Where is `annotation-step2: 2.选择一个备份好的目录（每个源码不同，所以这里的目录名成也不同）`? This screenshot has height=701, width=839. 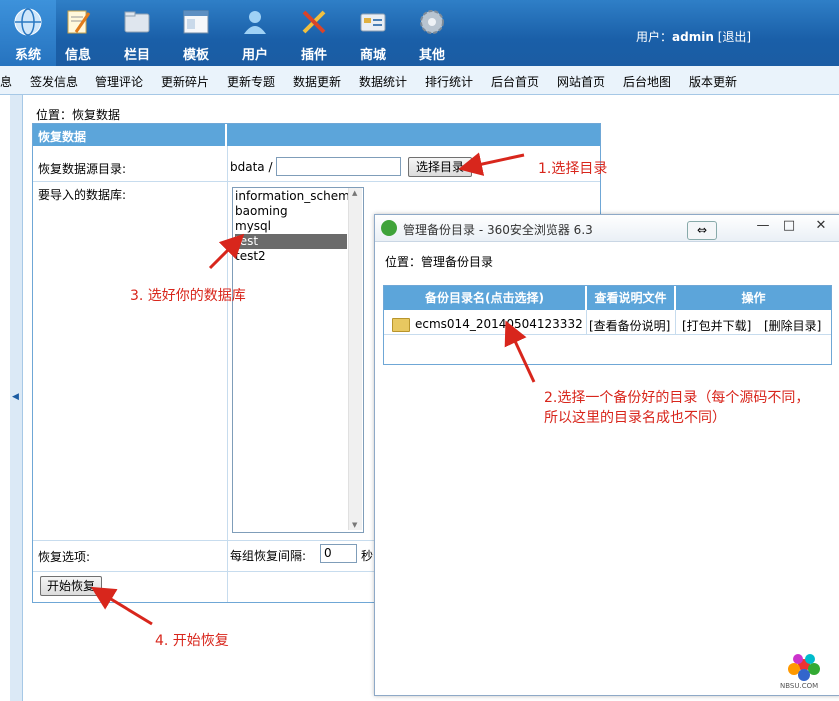
annotation-step2: 2.选择一个备份好的目录（每个源码不同，所以这里的目录名成也不同） is located at coordinates (677, 408).